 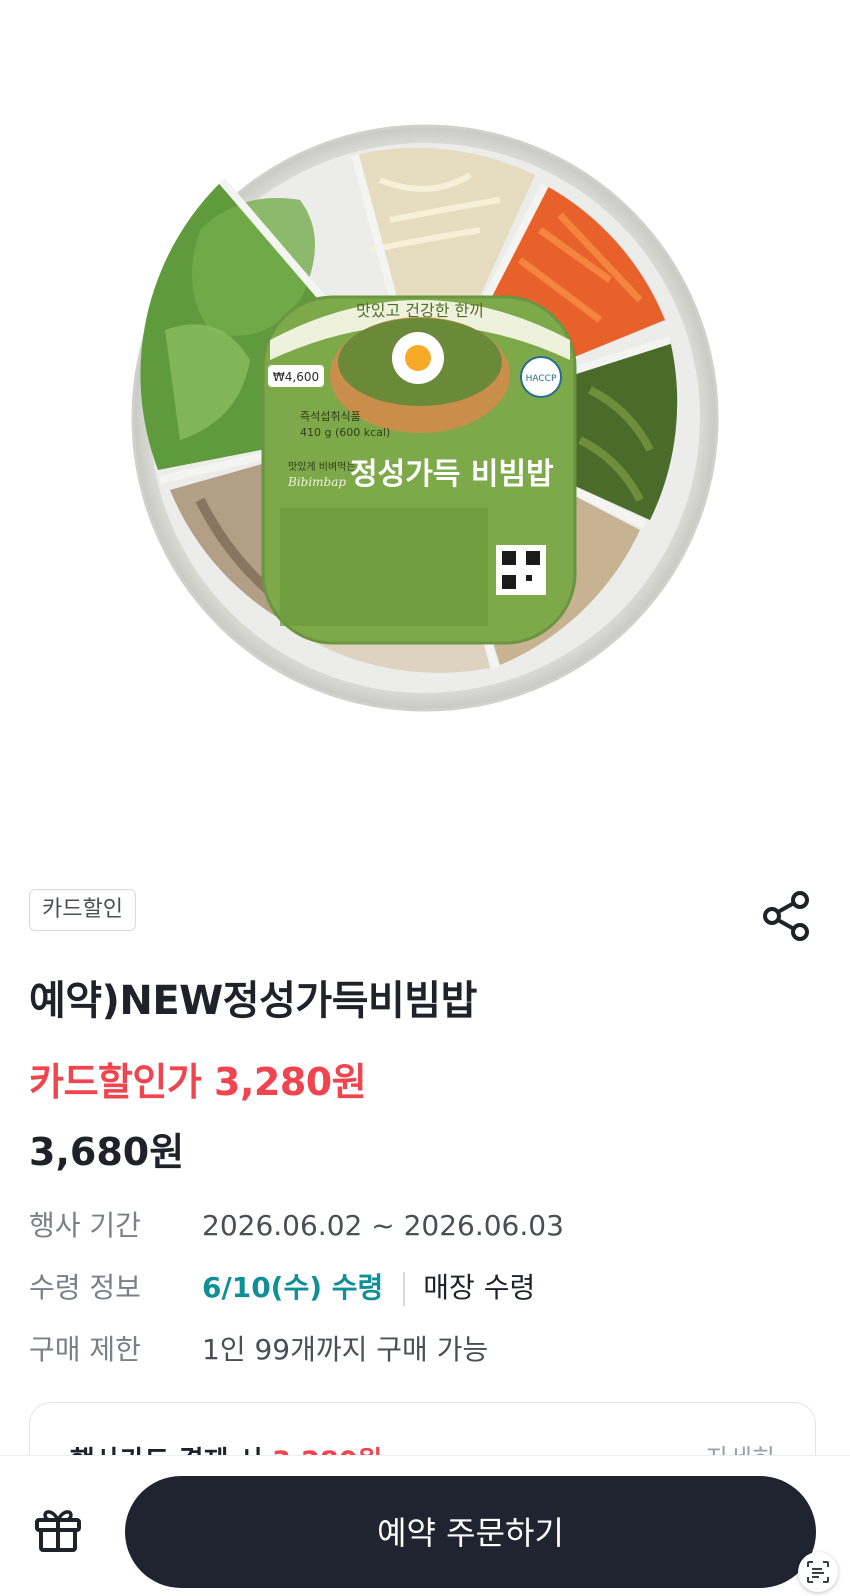 What do you see at coordinates (541, 379) in the screenshot?
I see `package-haccp: HACCP` at bounding box center [541, 379].